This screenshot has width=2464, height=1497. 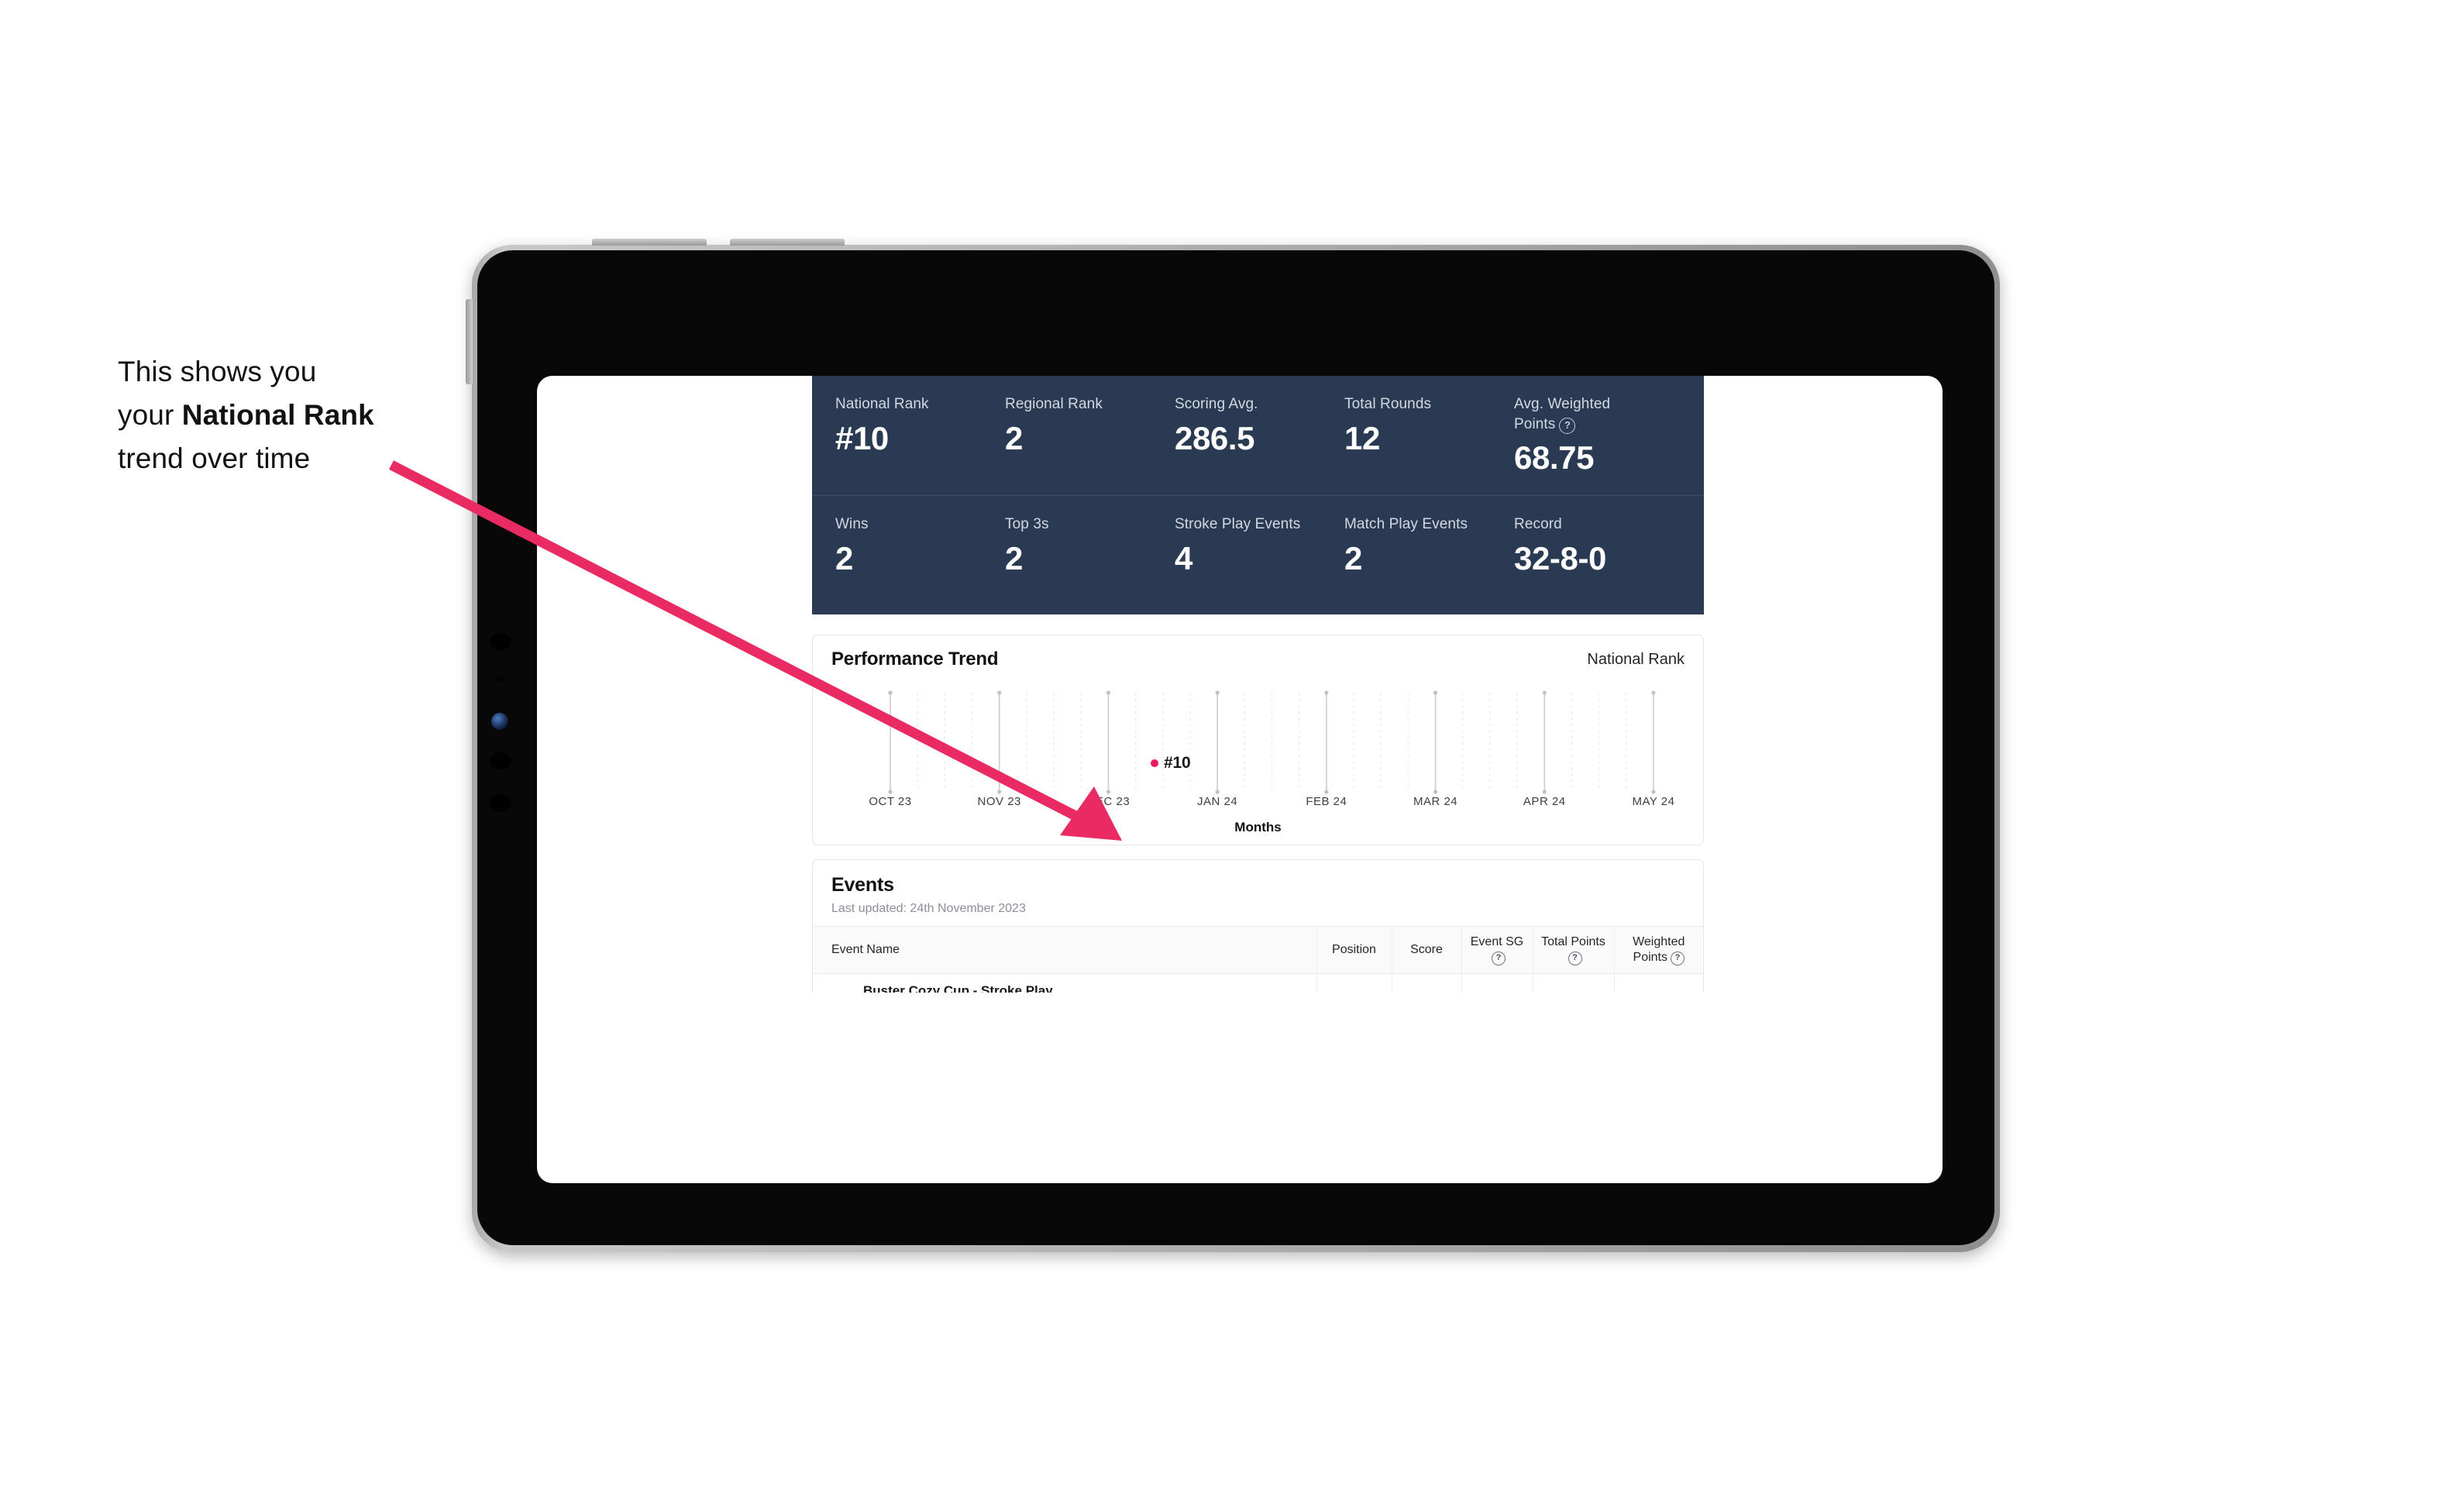 What do you see at coordinates (1406, 524) in the screenshot?
I see `stat-label: Match Play Events` at bounding box center [1406, 524].